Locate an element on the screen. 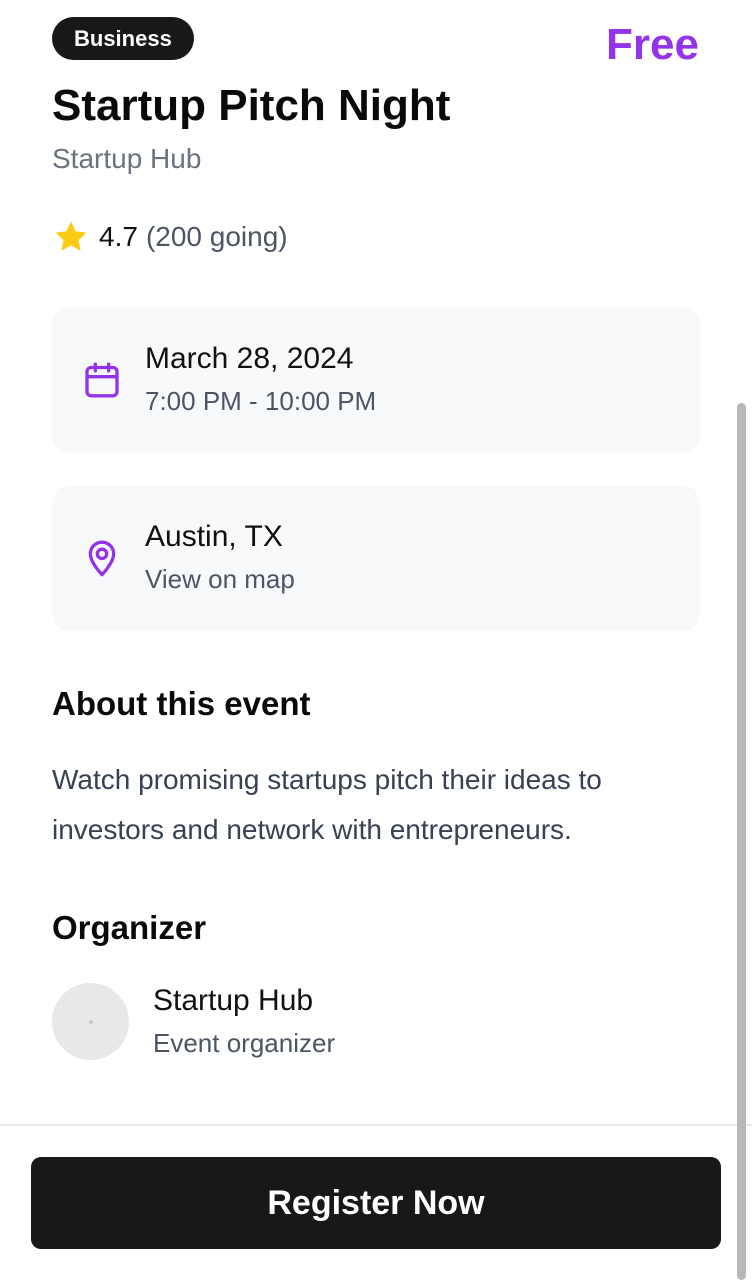  event-time: 7:00 PM - 10:00 PM is located at coordinates (261, 401).